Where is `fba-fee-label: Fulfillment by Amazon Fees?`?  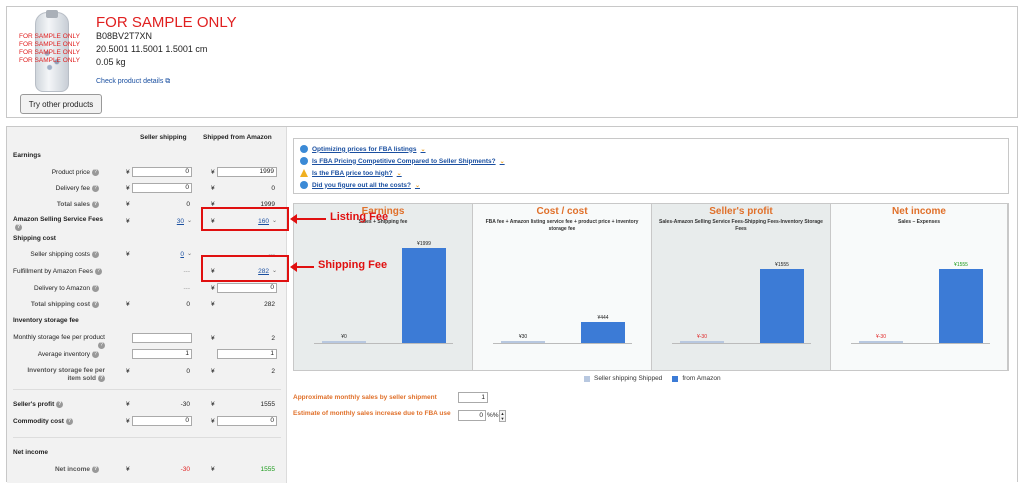
fba-fee-label: Fulfillment by Amazon Fees? is located at coordinates (57, 271).